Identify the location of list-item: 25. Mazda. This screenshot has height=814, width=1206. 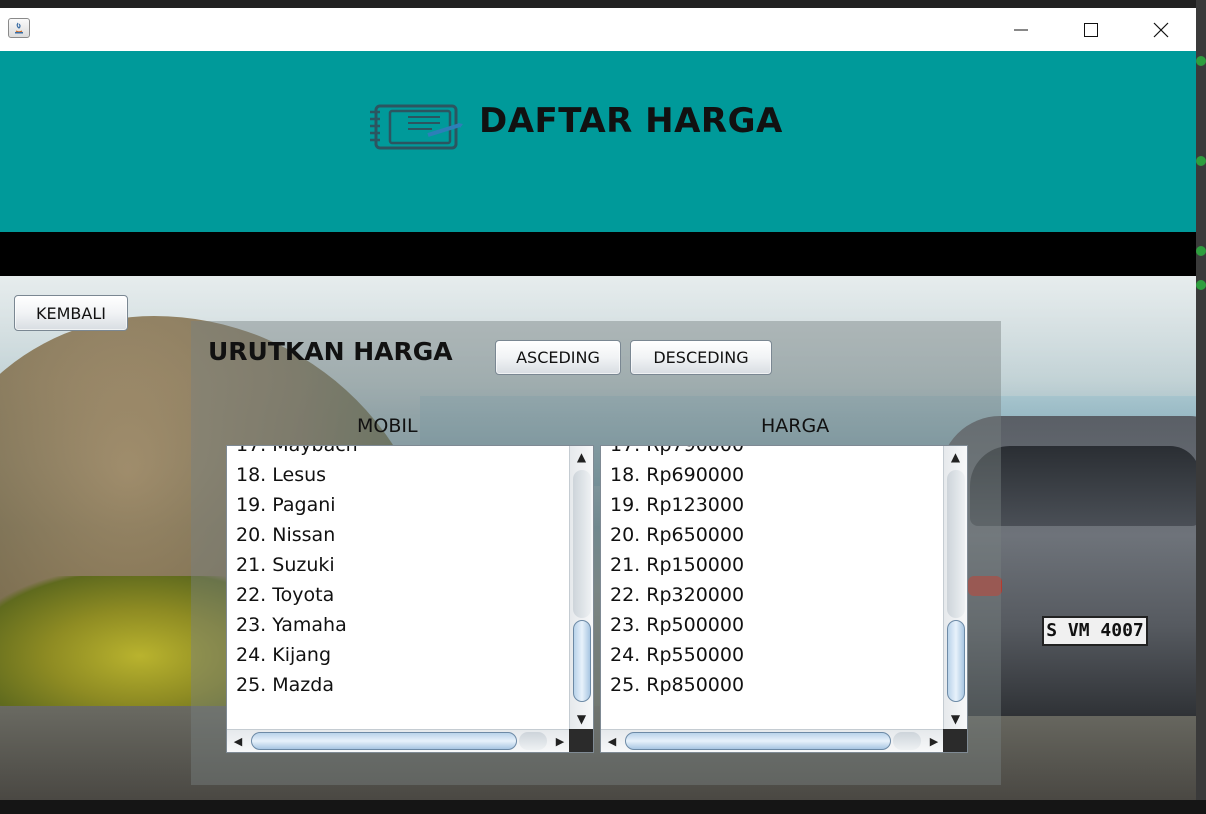
(397, 685).